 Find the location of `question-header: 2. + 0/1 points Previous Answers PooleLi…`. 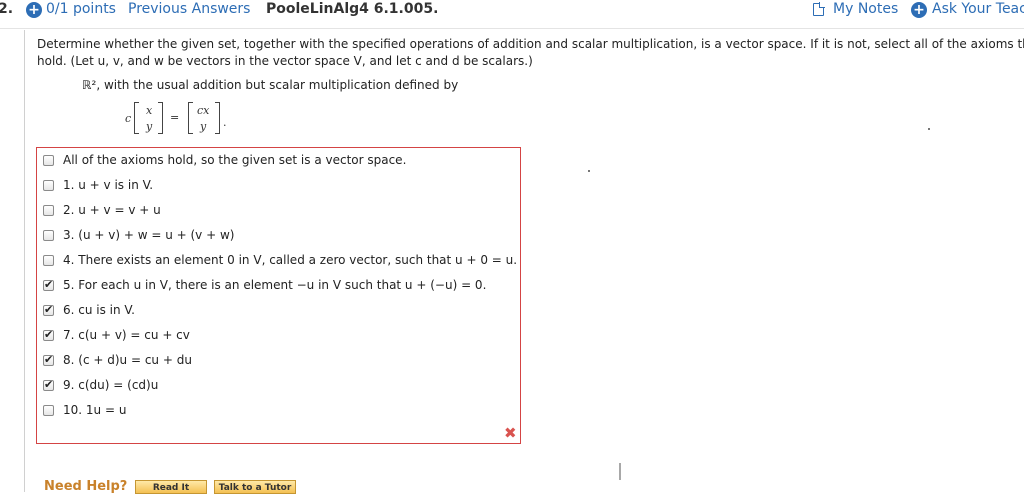

question-header: 2. + 0/1 points Previous Answers PooleLi… is located at coordinates (512, 14).